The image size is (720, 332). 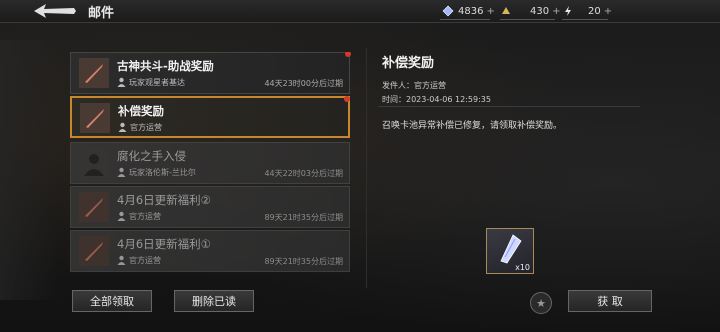 What do you see at coordinates (587, 11) in the screenshot?
I see `resource-energy: 20 +` at bounding box center [587, 11].